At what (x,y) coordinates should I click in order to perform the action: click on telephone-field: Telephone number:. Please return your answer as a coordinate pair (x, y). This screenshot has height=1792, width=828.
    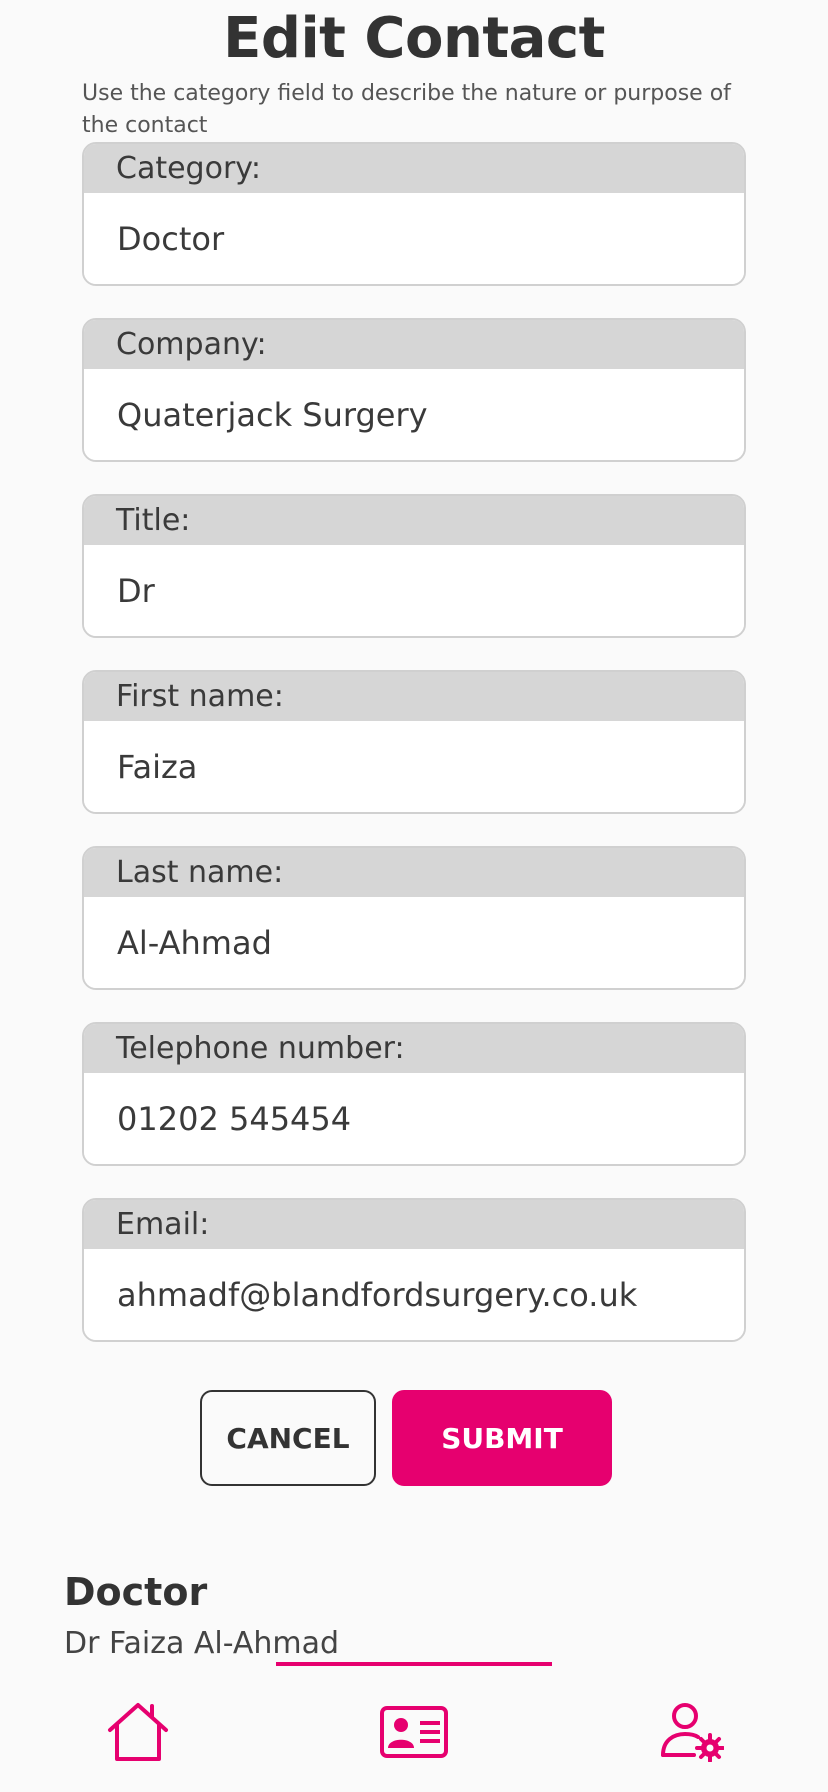
    Looking at the image, I should click on (414, 1094).